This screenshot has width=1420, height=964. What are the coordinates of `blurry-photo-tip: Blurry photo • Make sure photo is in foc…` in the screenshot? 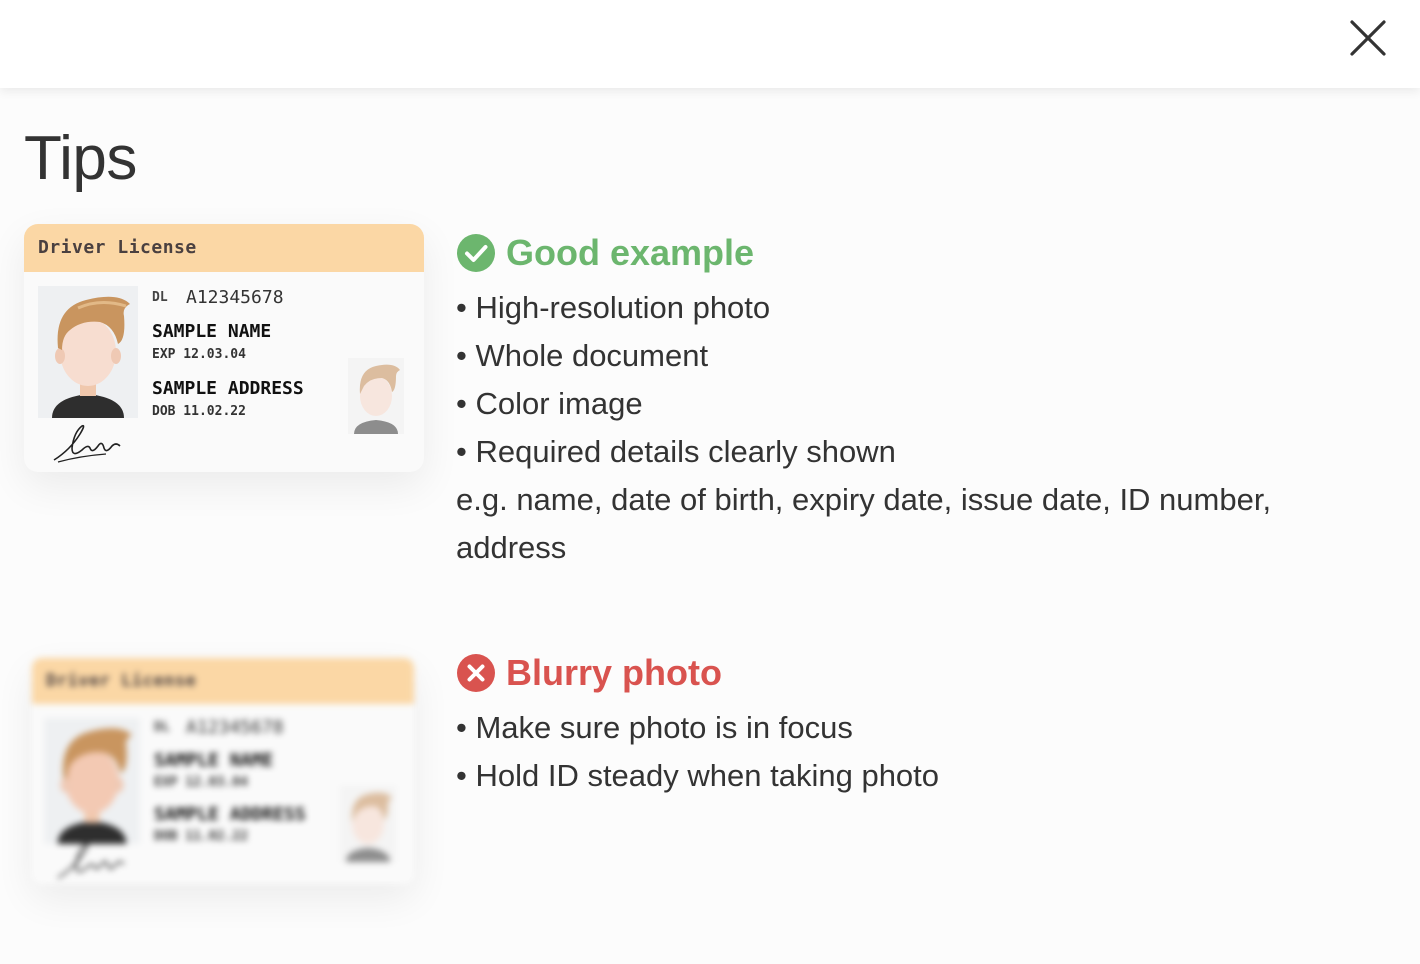 It's located at (697, 725).